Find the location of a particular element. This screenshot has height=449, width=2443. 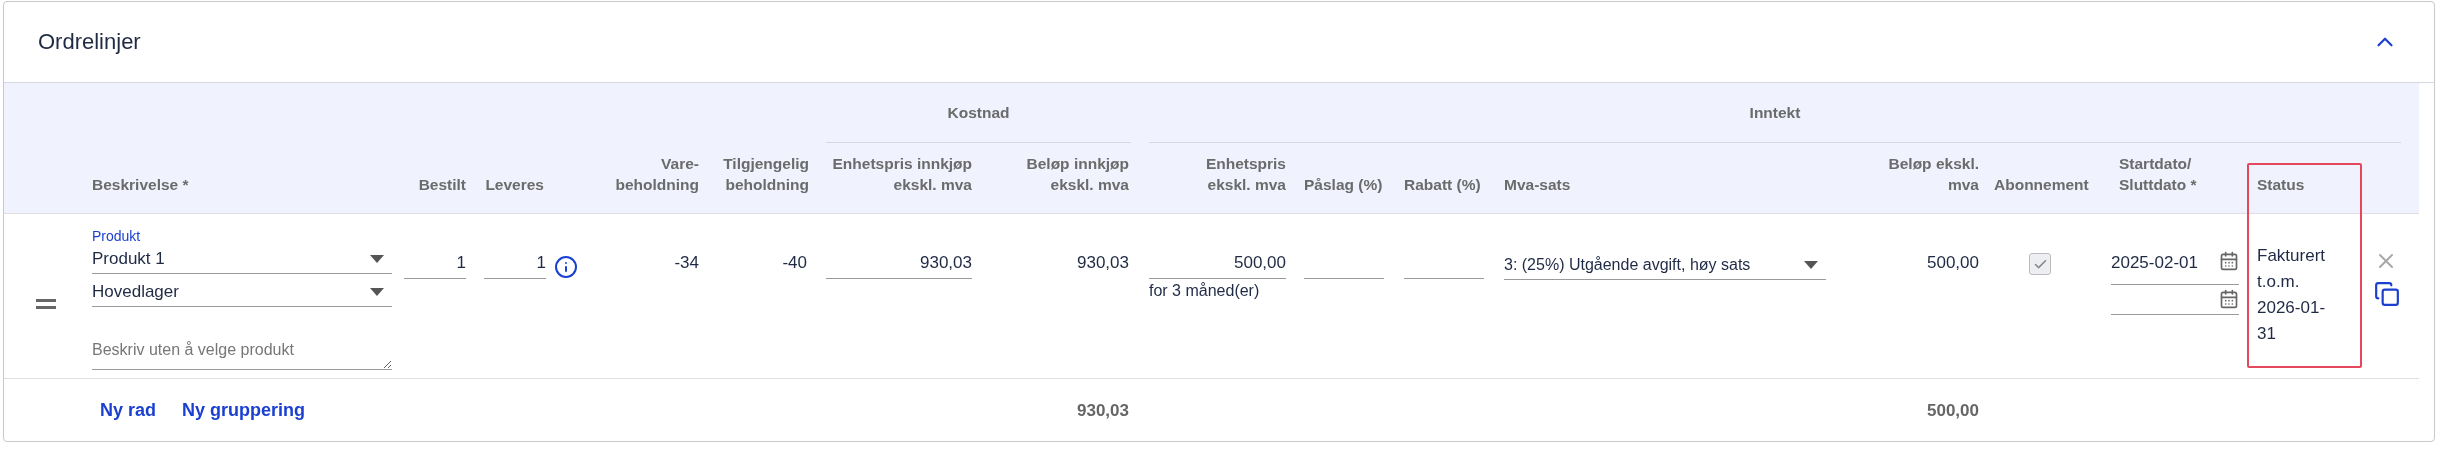

drag-handle-icon is located at coordinates (46, 304).